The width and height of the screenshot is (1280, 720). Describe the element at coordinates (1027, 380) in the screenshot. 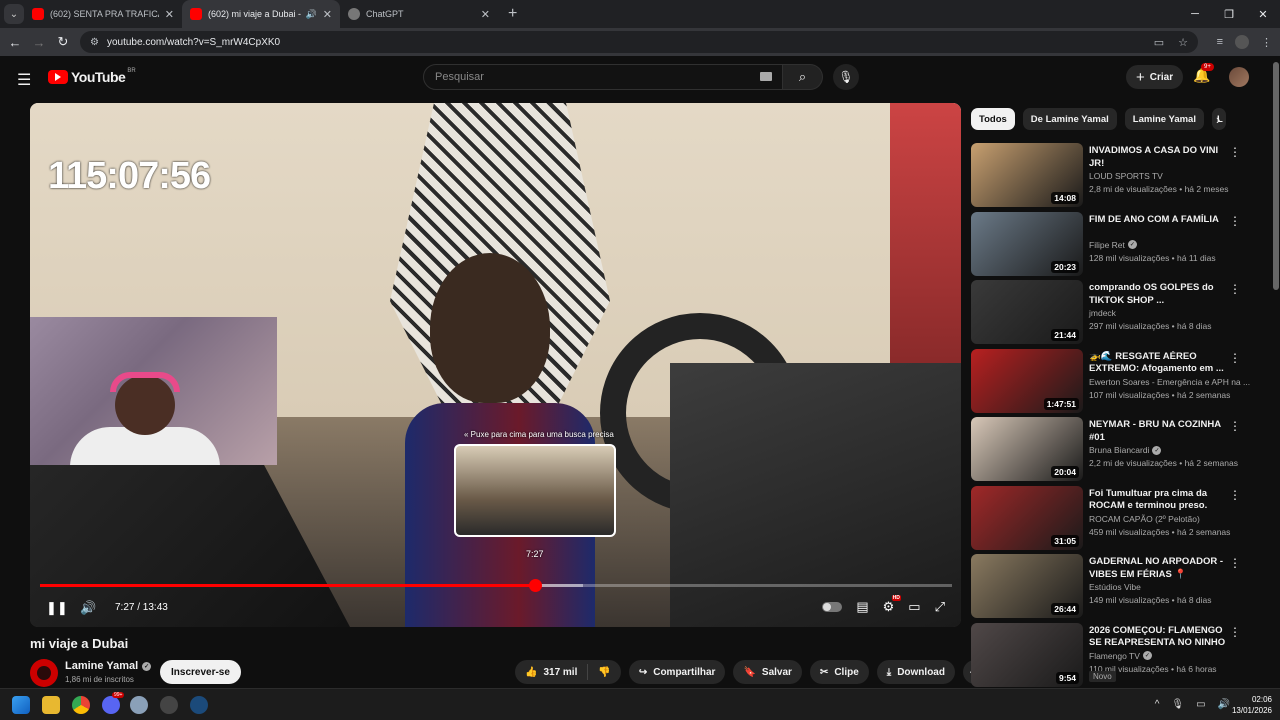

I see `video-thumbnail: 1:47:51` at that location.